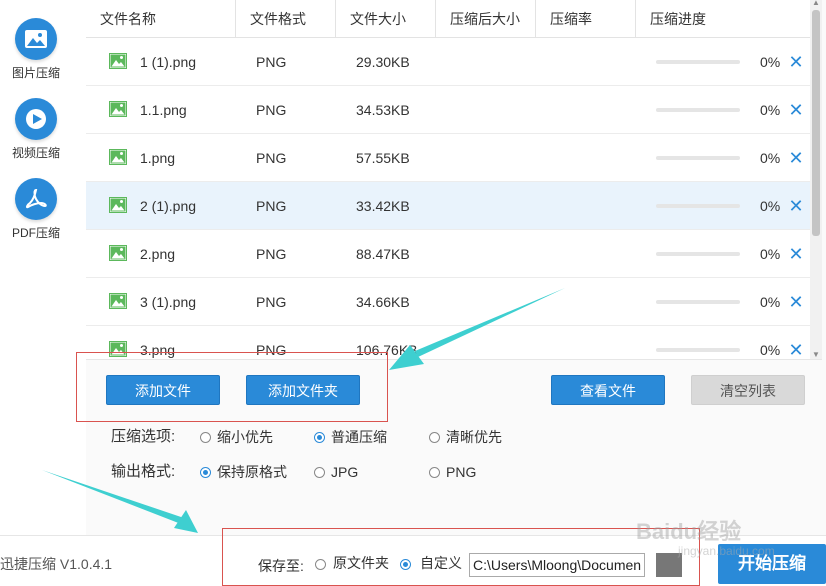  Describe the element at coordinates (303, 390) in the screenshot. I see `add-folder-button: 添加文件夹` at that location.